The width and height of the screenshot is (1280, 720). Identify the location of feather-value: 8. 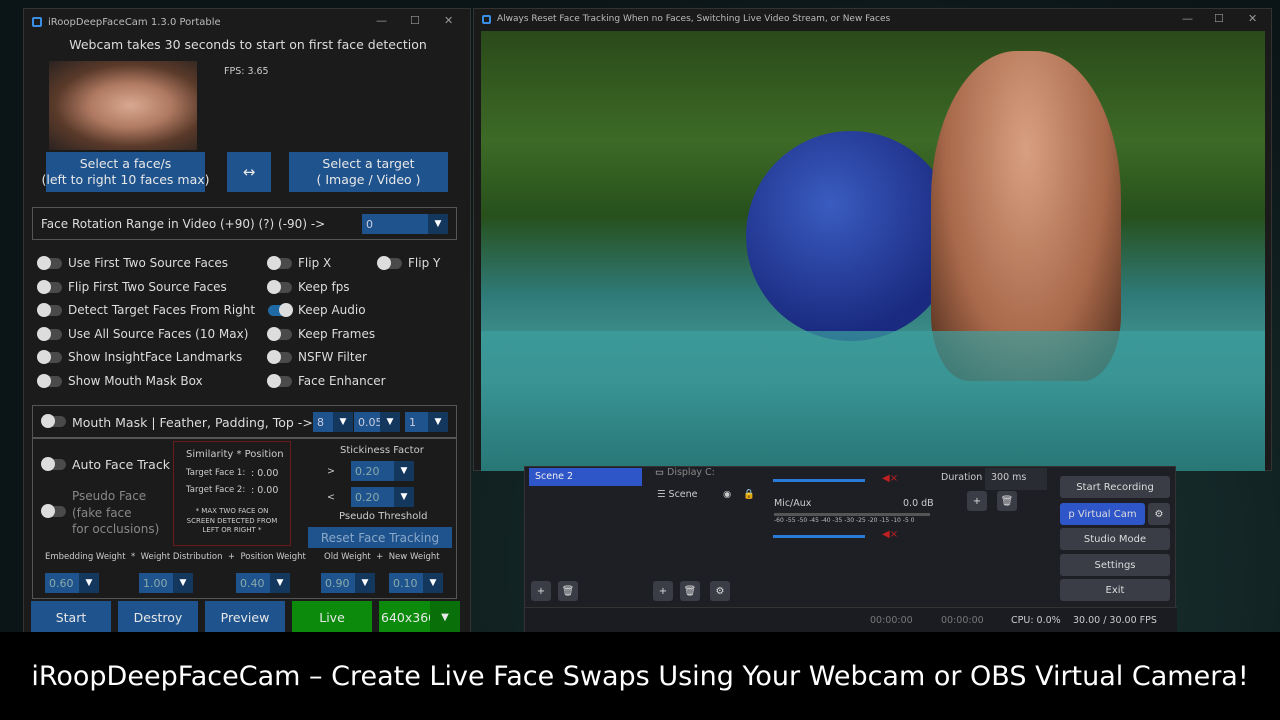
(320, 422).